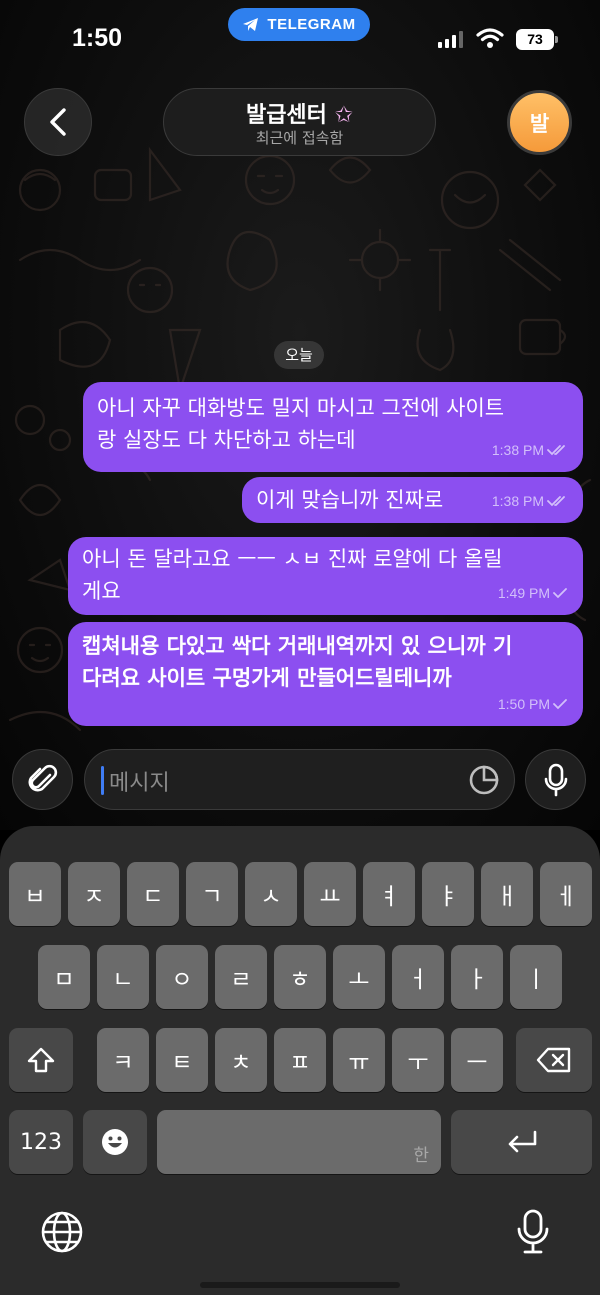  Describe the element at coordinates (389, 894) in the screenshot. I see `key: ㅕ` at that location.